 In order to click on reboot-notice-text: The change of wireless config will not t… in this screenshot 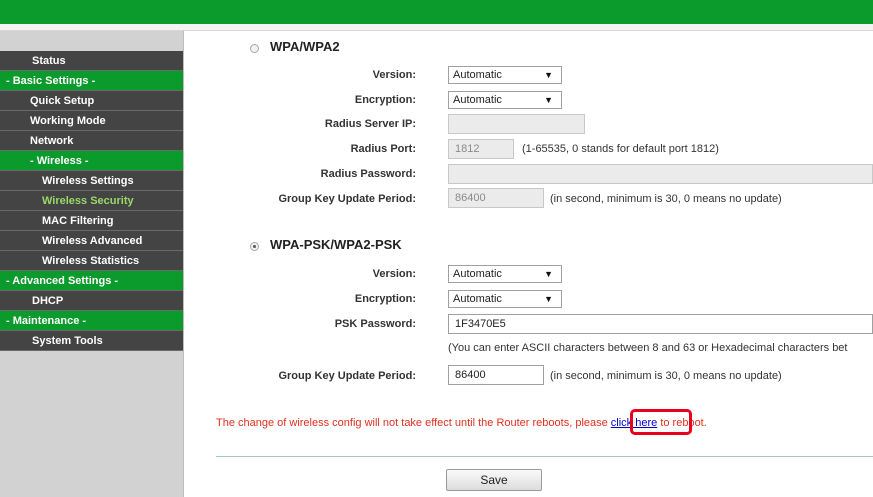, I will do `click(413, 423)`.